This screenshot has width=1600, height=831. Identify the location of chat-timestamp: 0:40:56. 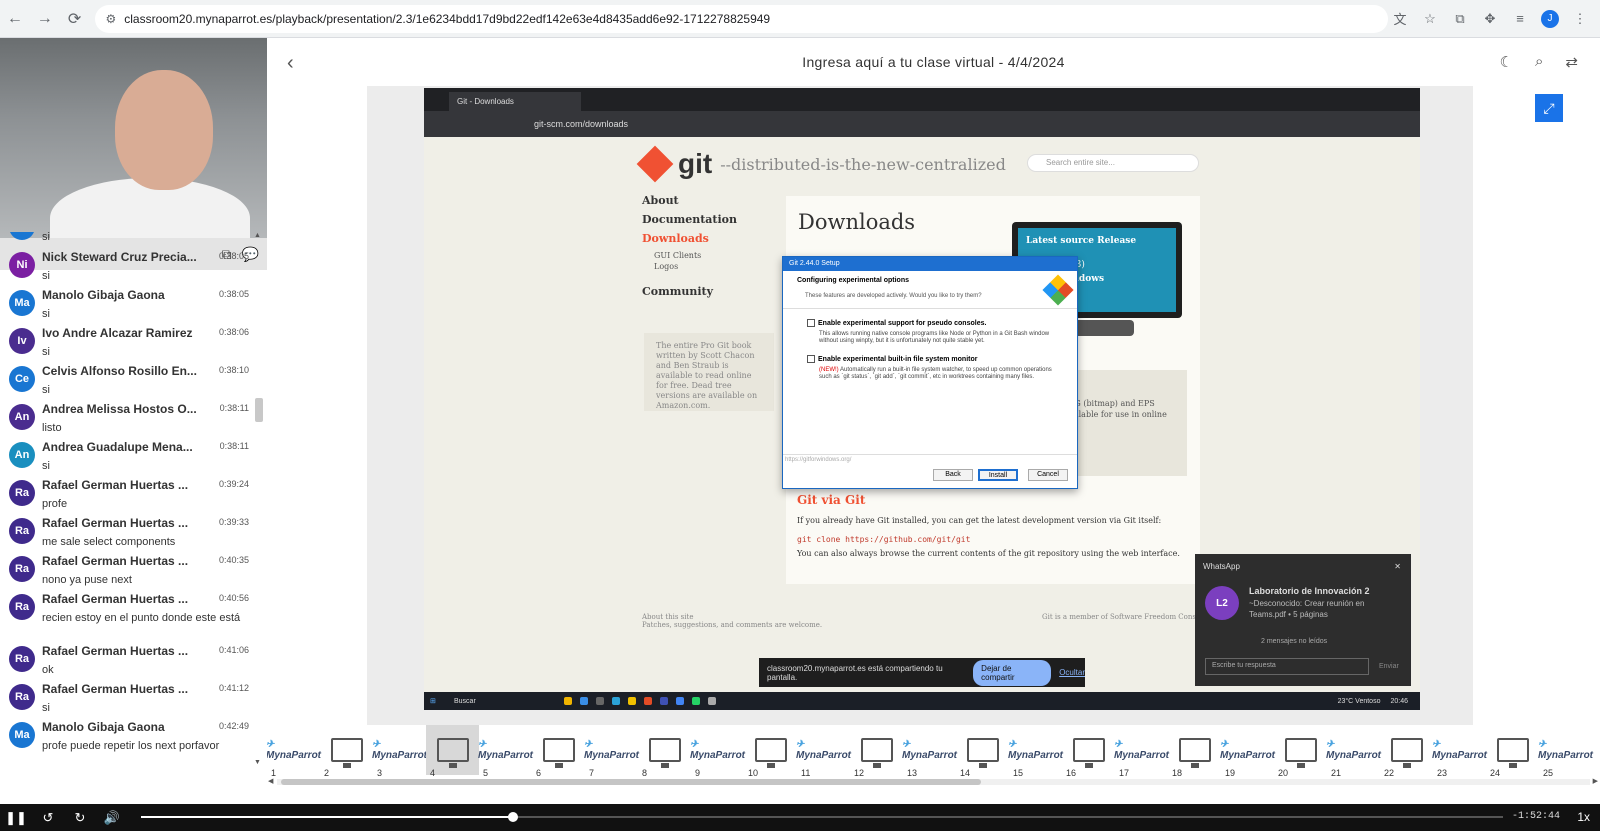
(234, 598).